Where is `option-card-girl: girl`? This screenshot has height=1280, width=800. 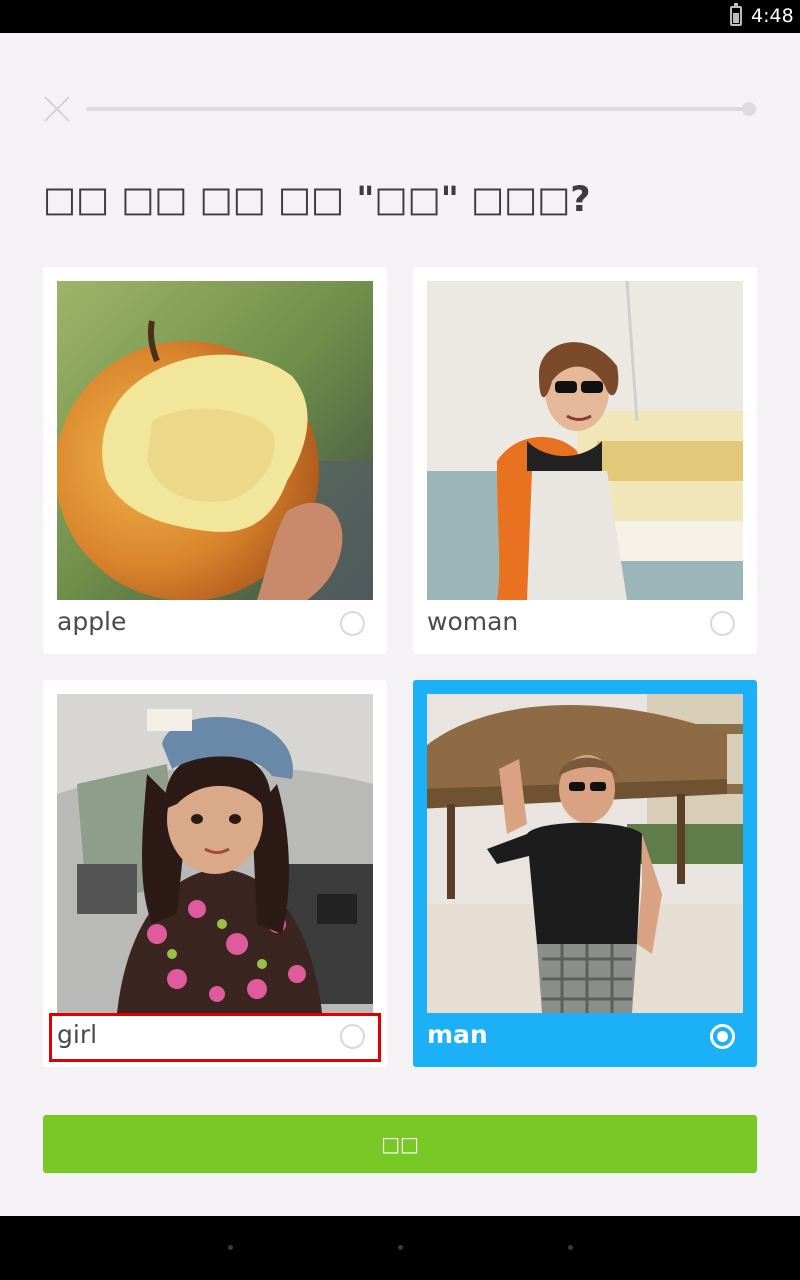
option-card-girl: girl is located at coordinates (215, 873).